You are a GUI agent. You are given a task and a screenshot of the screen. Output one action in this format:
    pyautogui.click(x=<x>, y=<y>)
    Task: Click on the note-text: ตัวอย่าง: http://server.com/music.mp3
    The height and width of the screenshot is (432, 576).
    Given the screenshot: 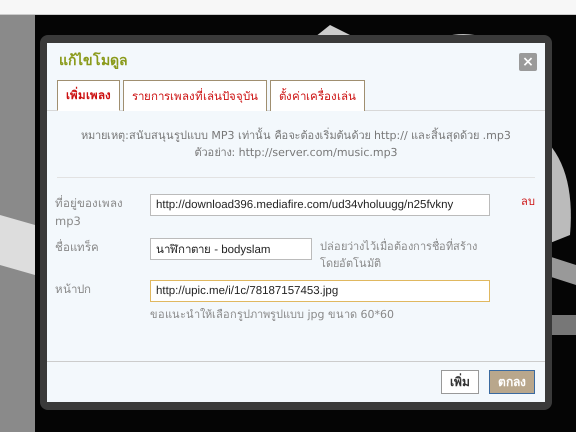 What is the action you would take?
    pyautogui.click(x=296, y=153)
    